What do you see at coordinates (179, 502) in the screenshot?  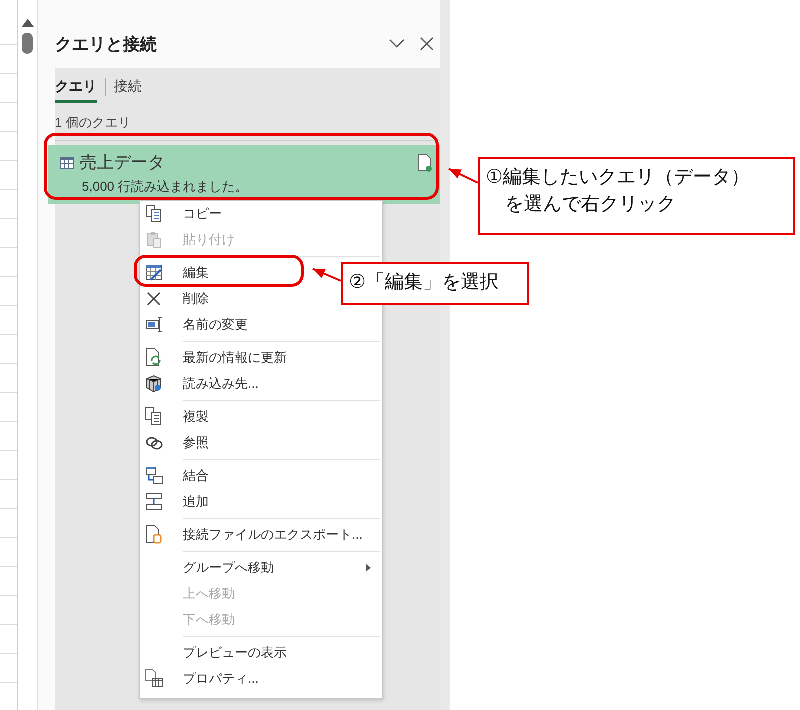 I see `menu-item: 追加` at bounding box center [179, 502].